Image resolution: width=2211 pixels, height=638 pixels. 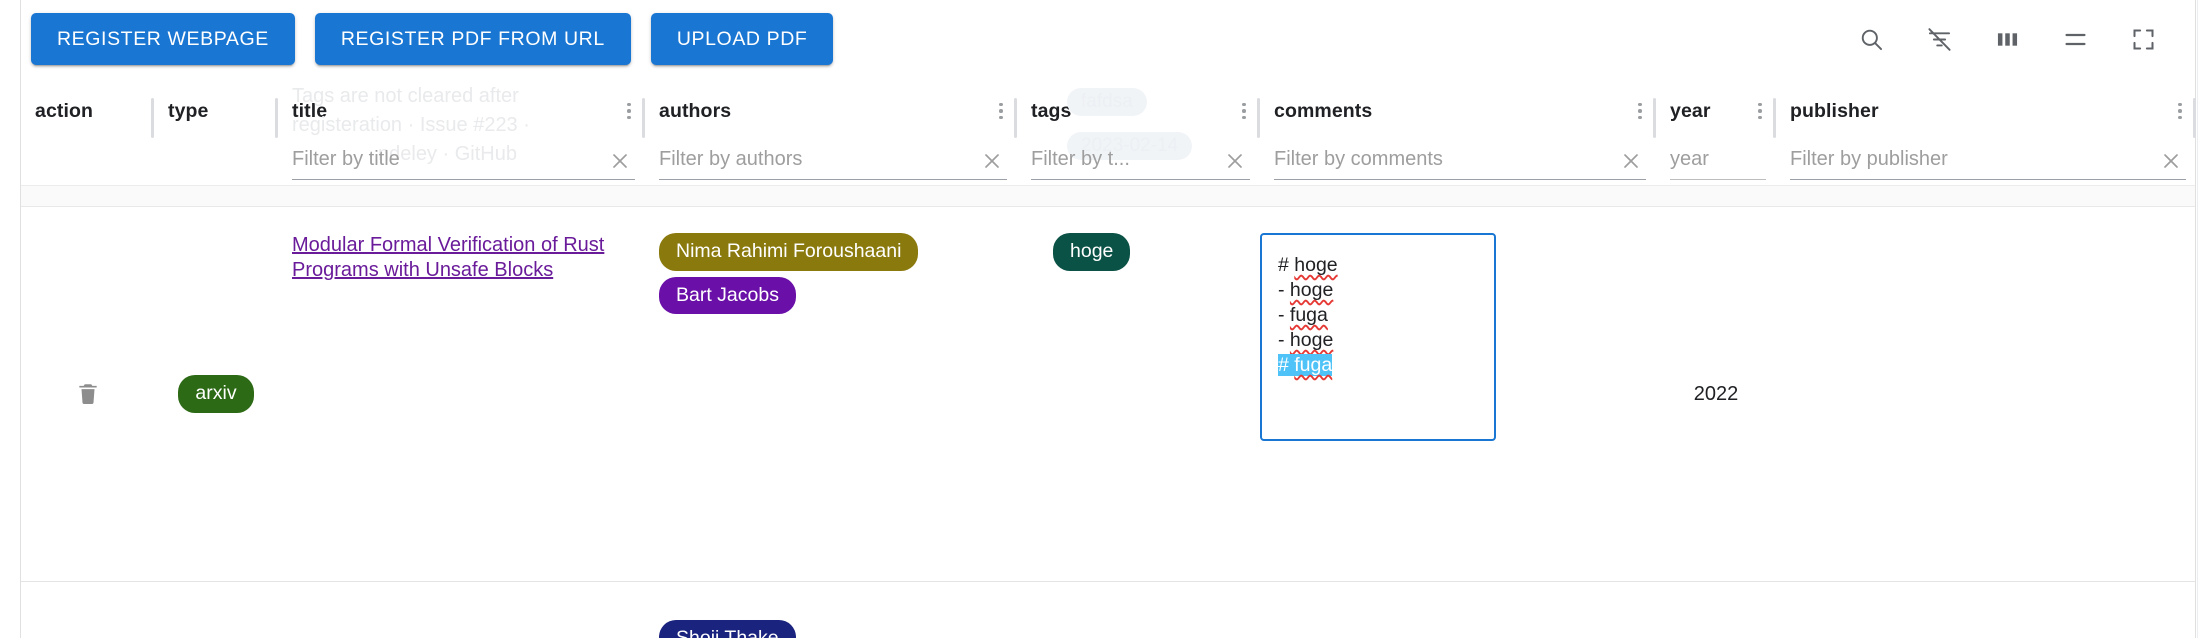 What do you see at coordinates (831, 610) in the screenshot?
I see `cell-authors: Shoji Thake` at bounding box center [831, 610].